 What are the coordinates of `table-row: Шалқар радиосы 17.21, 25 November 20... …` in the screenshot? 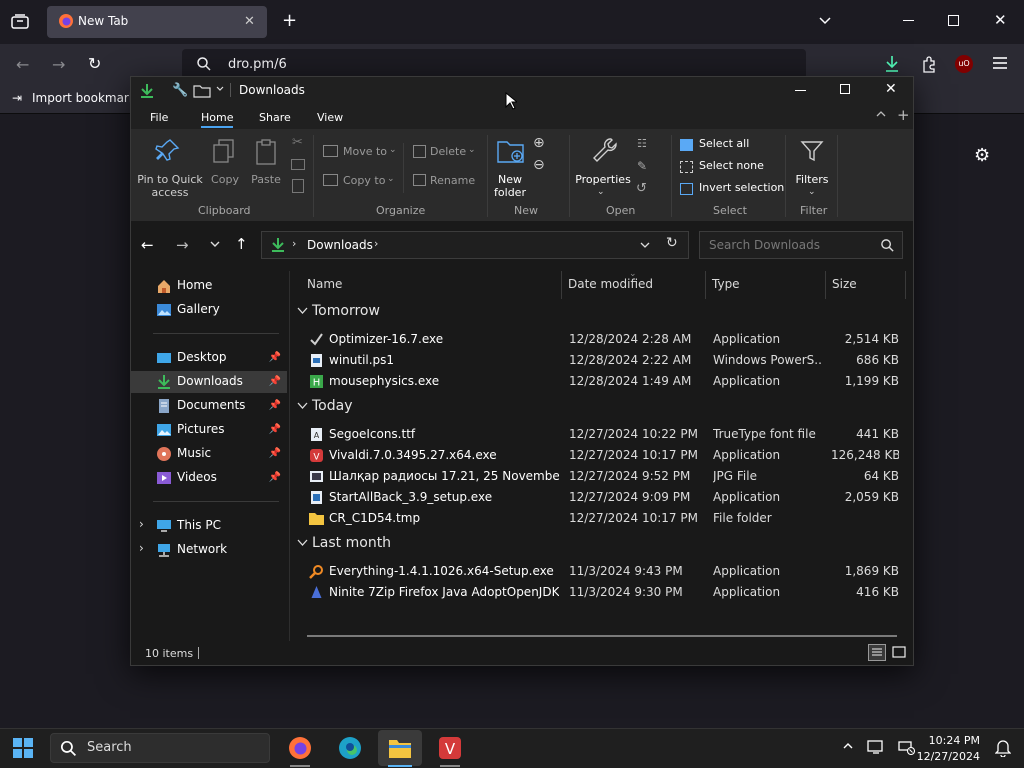 It's located at (602, 476).